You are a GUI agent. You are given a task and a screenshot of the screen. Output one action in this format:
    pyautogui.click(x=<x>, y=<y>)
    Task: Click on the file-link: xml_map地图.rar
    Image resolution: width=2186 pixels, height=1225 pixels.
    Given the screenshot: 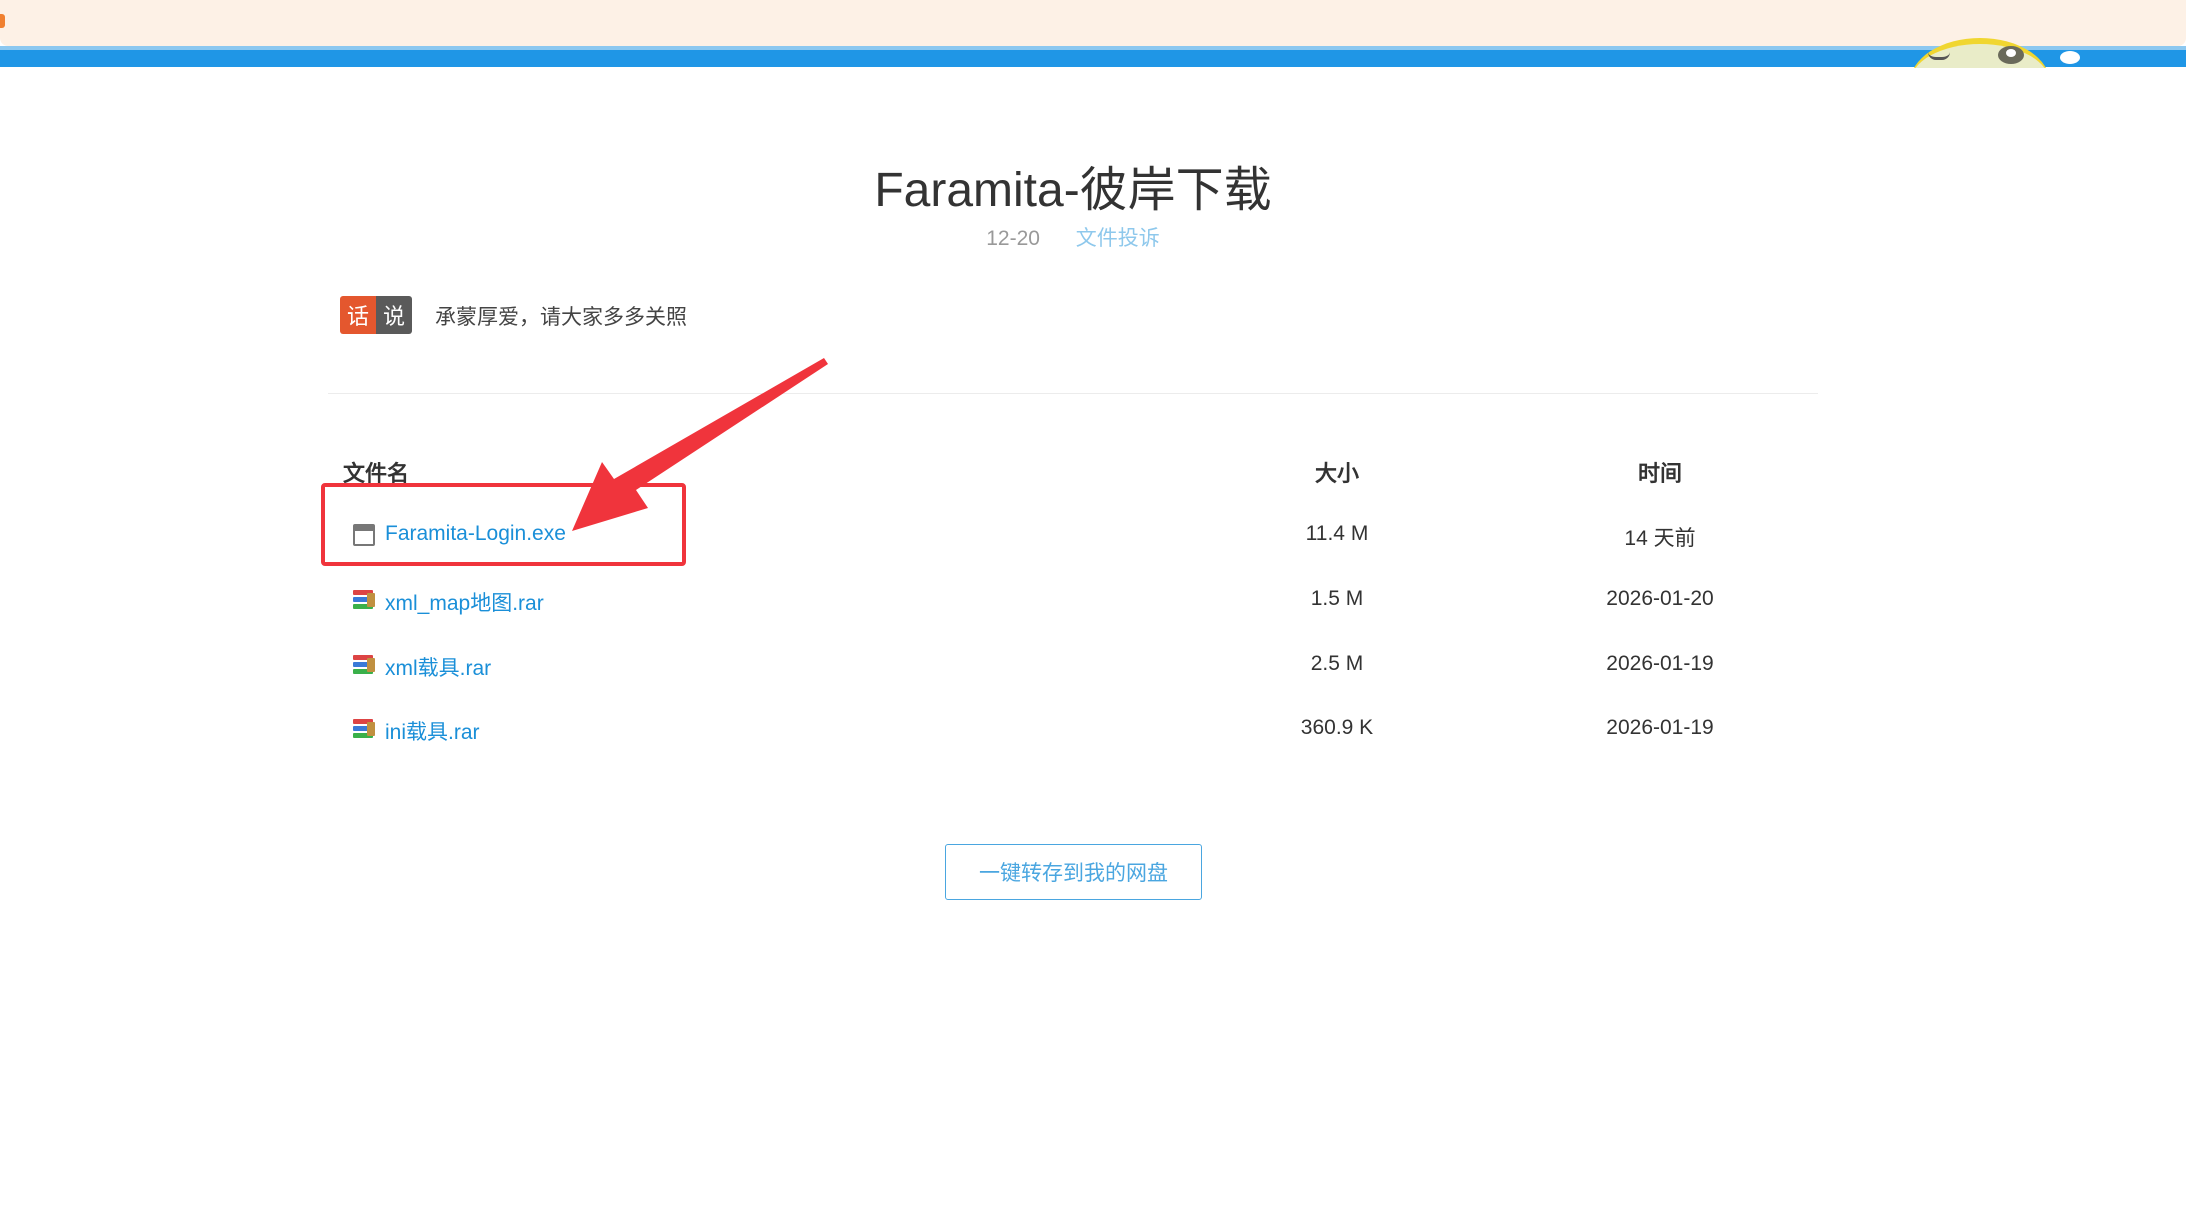 What is the action you would take?
    pyautogui.click(x=464, y=602)
    